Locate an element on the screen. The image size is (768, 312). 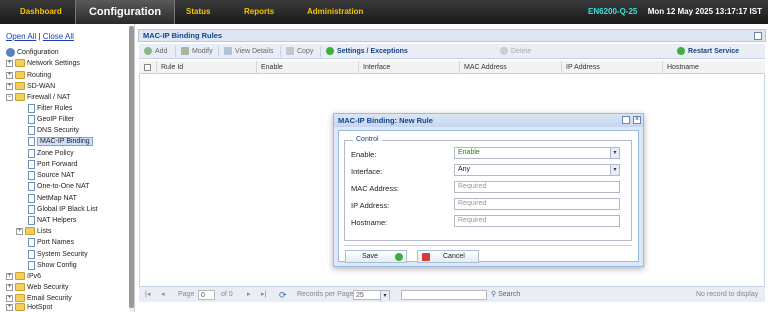
add-button: Add is located at coordinates (155, 51).